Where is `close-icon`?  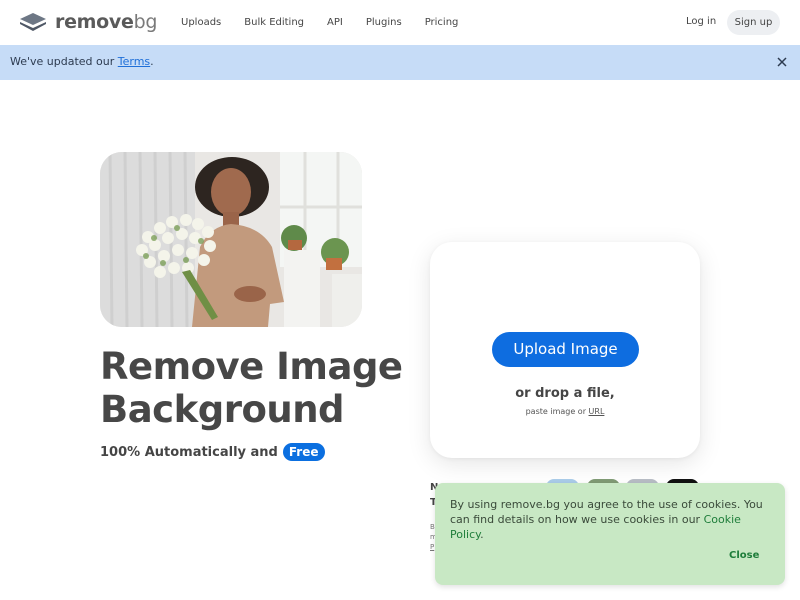
close-icon is located at coordinates (782, 62).